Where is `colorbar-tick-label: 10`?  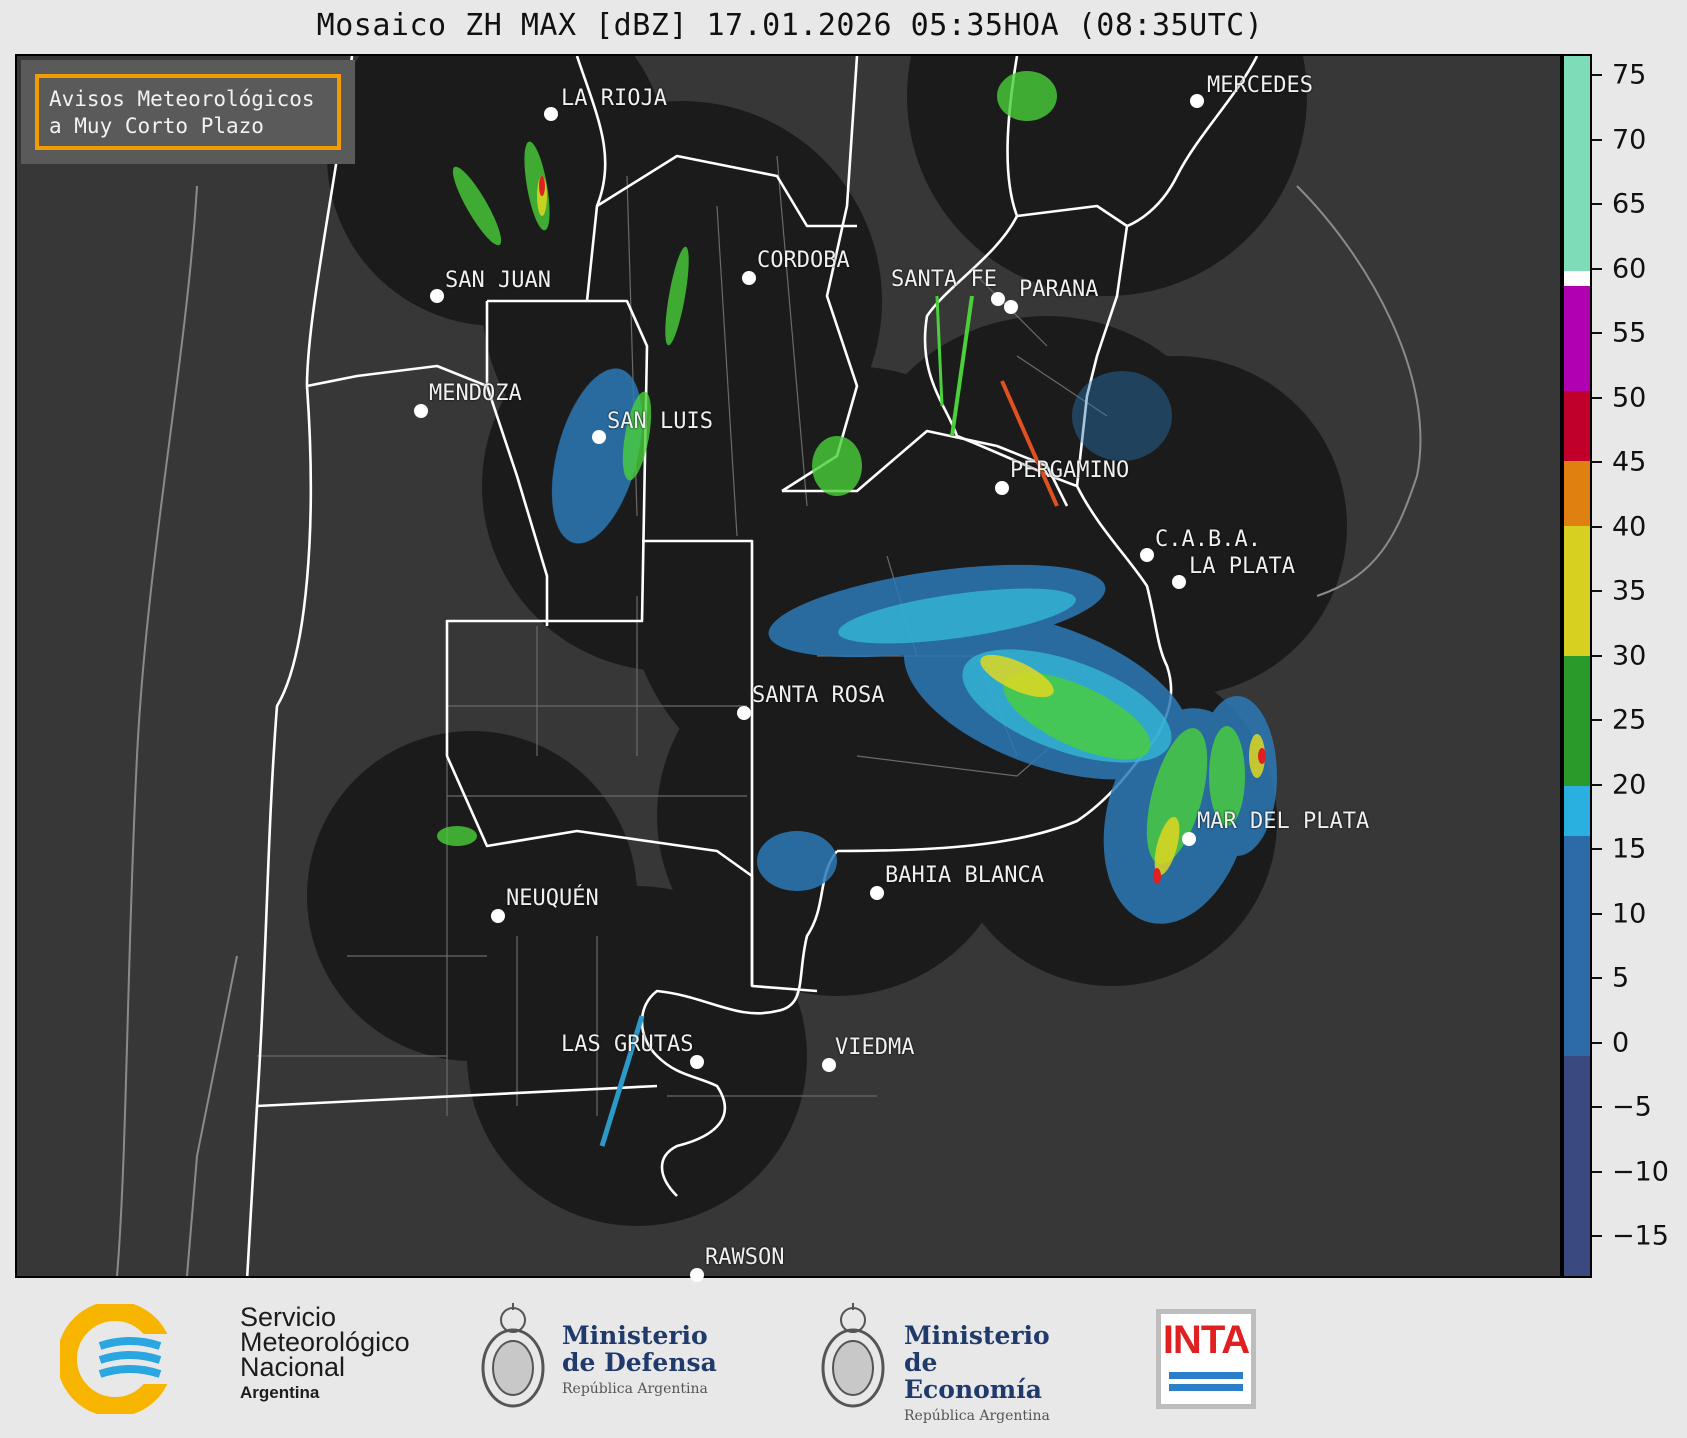 colorbar-tick-label: 10 is located at coordinates (1629, 913).